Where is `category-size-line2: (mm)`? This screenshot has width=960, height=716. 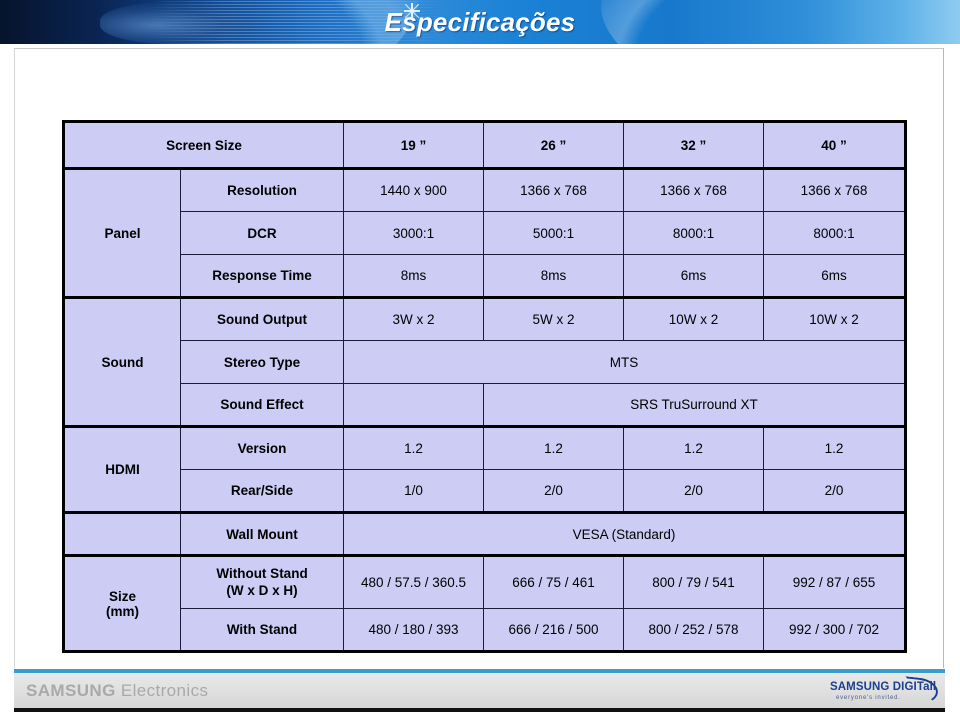 category-size-line2: (mm) is located at coordinates (122, 611).